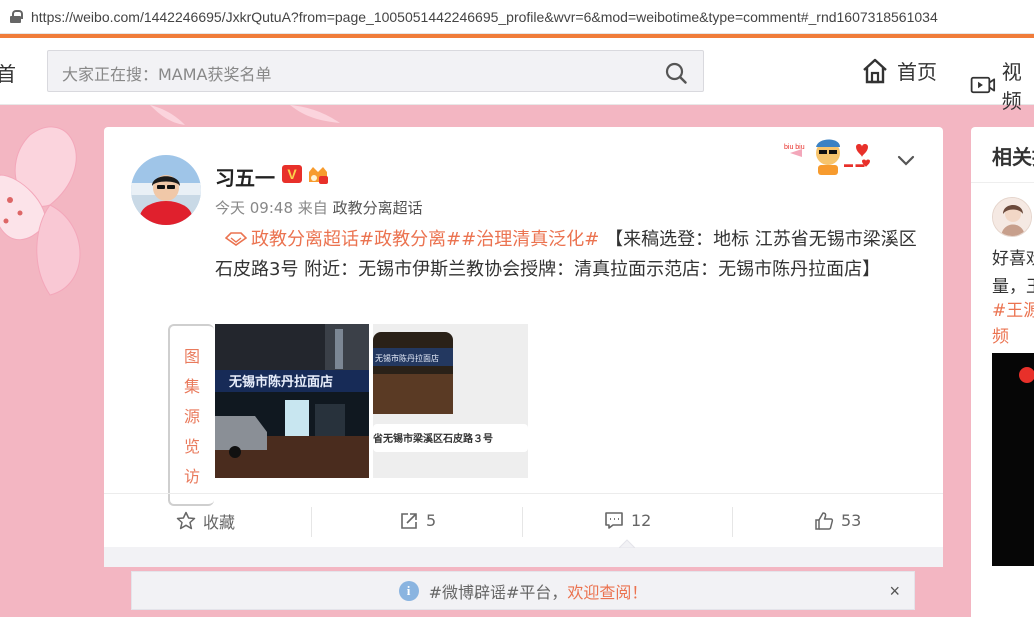 This screenshot has height=617, width=1034. What do you see at coordinates (375, 71) in the screenshot?
I see `search-box: 大家正在搜：MAMA获奖名单` at bounding box center [375, 71].